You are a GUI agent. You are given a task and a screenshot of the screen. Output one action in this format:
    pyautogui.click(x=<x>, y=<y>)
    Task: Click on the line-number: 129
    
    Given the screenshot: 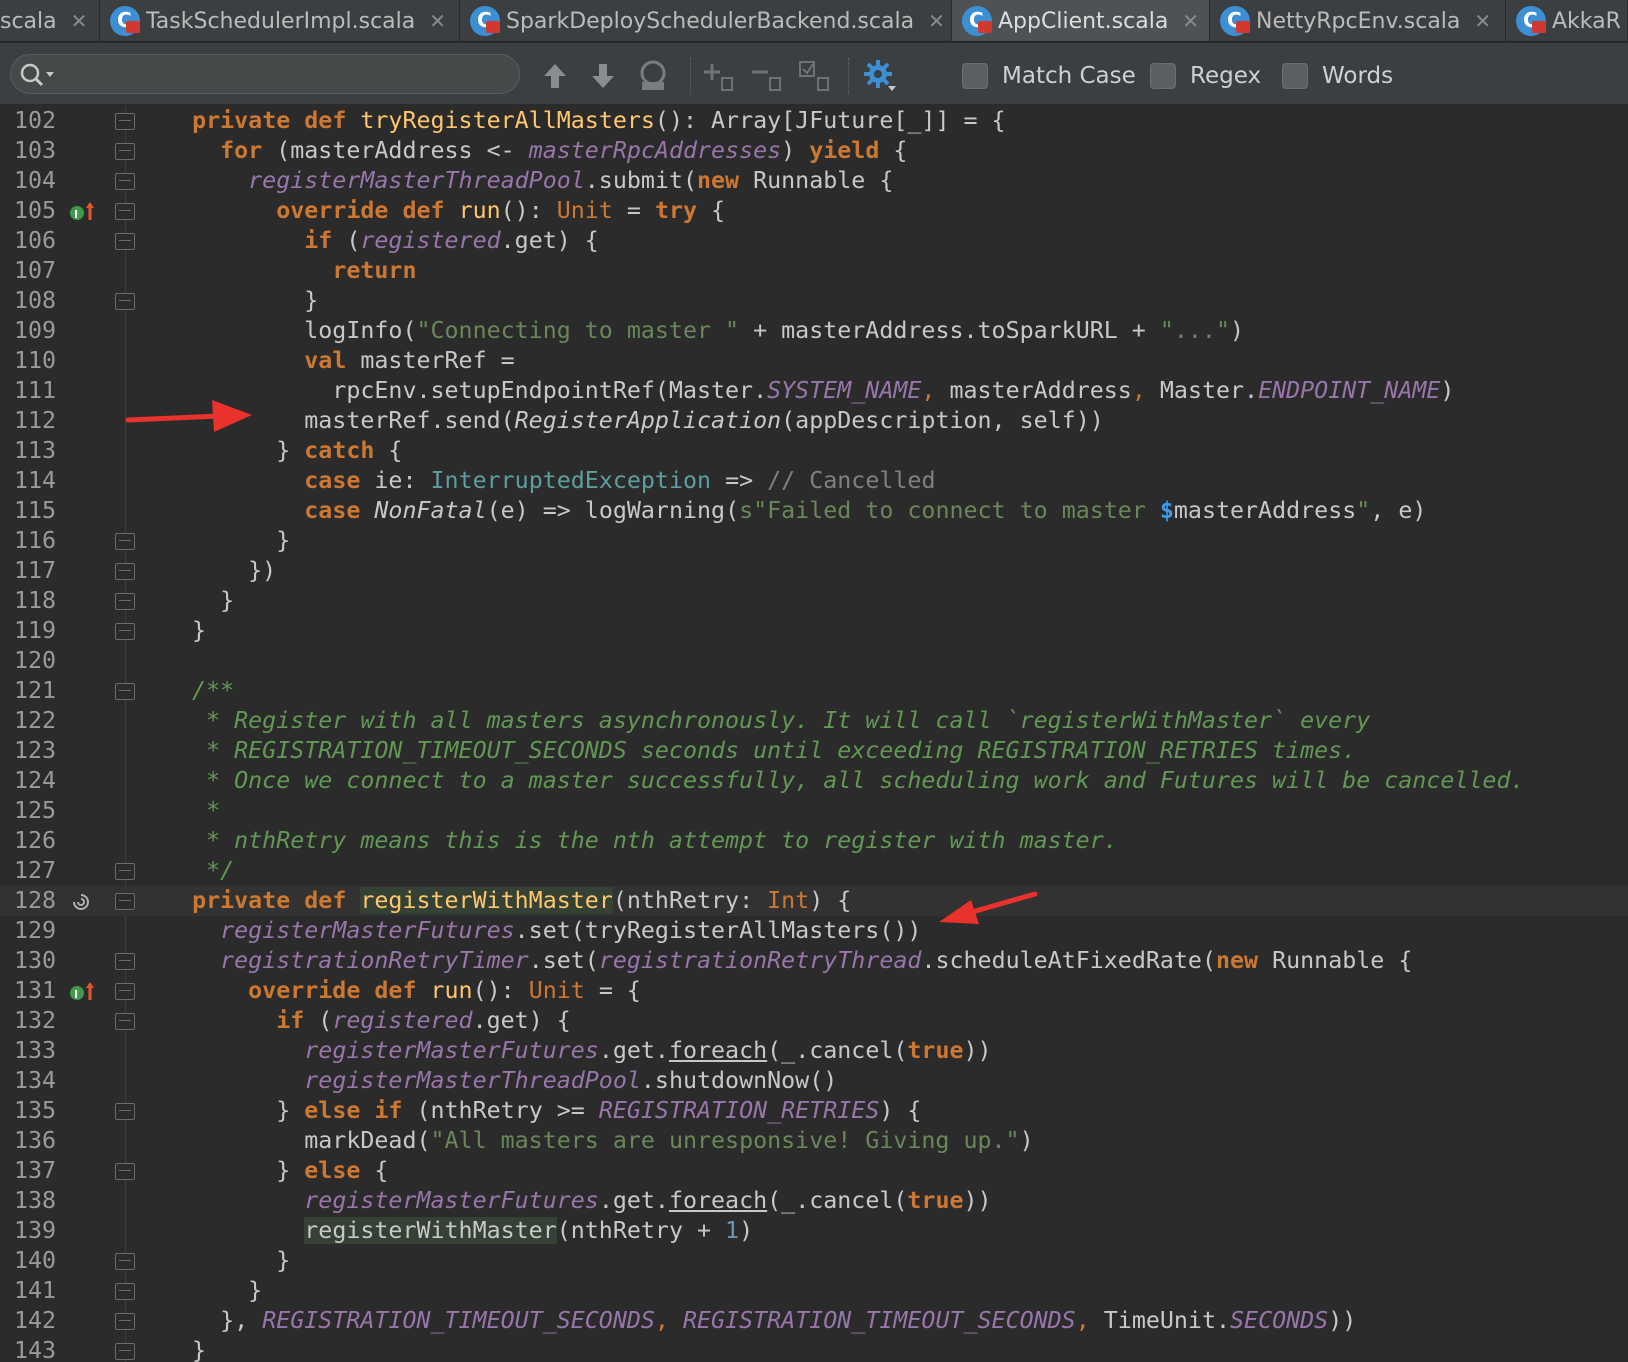 What is the action you would take?
    pyautogui.click(x=35, y=930)
    